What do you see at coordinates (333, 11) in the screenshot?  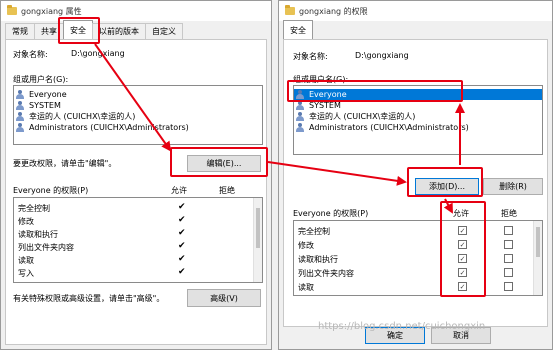 I see `right-window-title: gongxiang 的权限` at bounding box center [333, 11].